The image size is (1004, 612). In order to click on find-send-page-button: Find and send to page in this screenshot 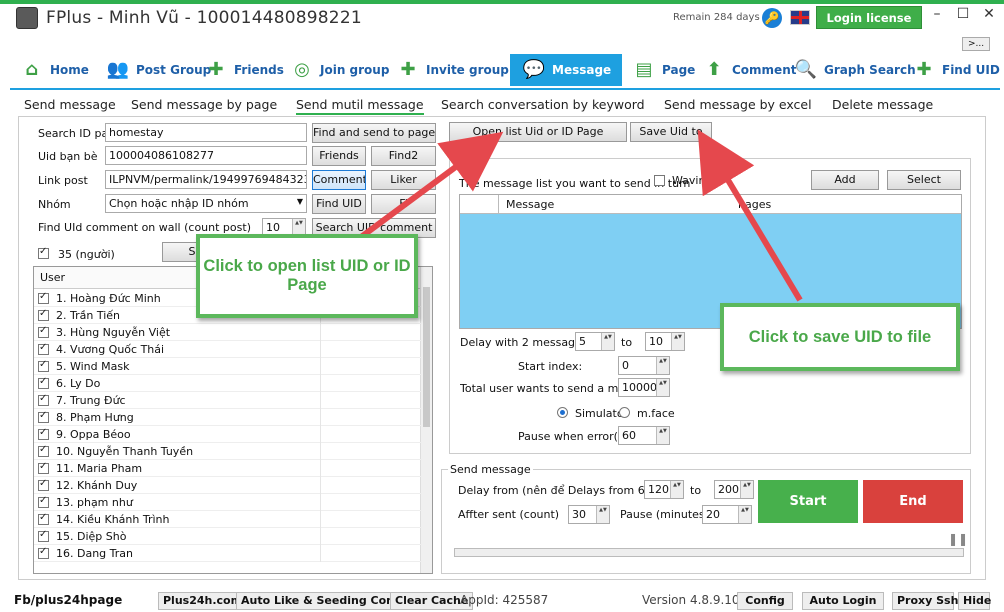, I will do `click(374, 133)`.